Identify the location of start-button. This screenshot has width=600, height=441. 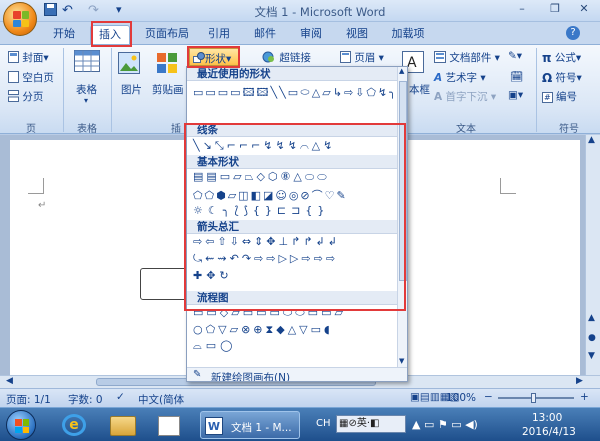
(21, 425).